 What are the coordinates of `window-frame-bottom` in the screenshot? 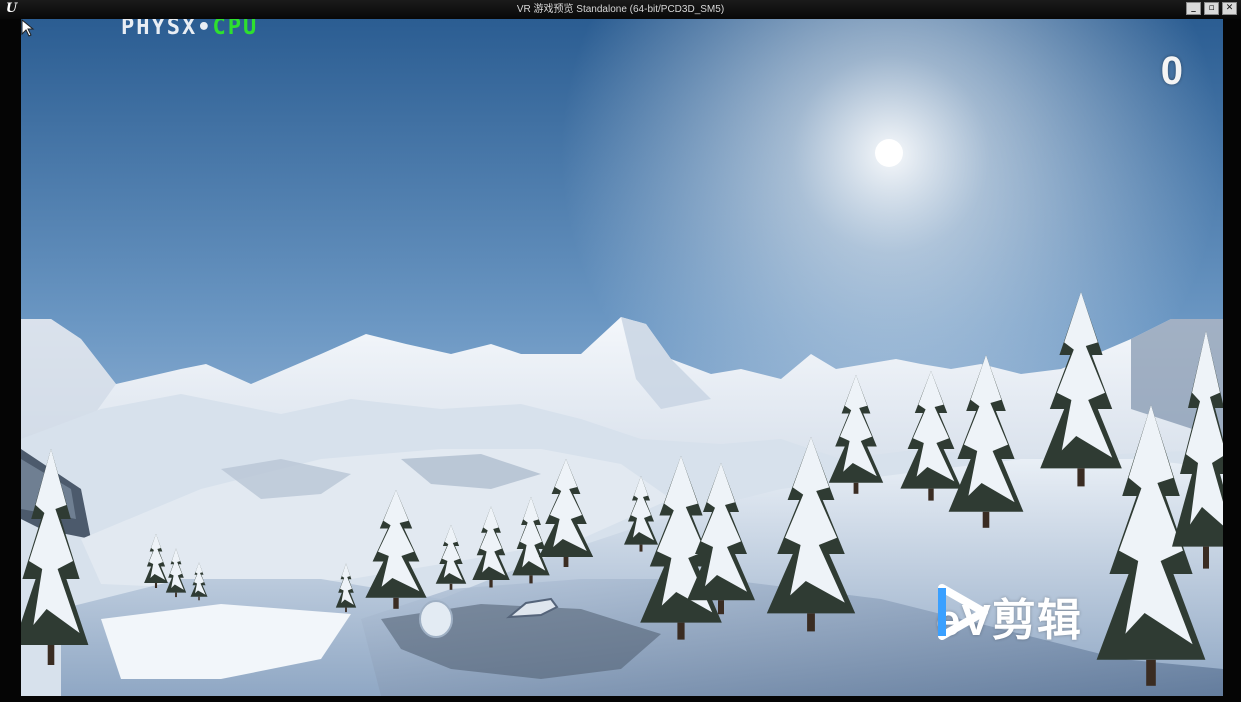 It's located at (620, 699).